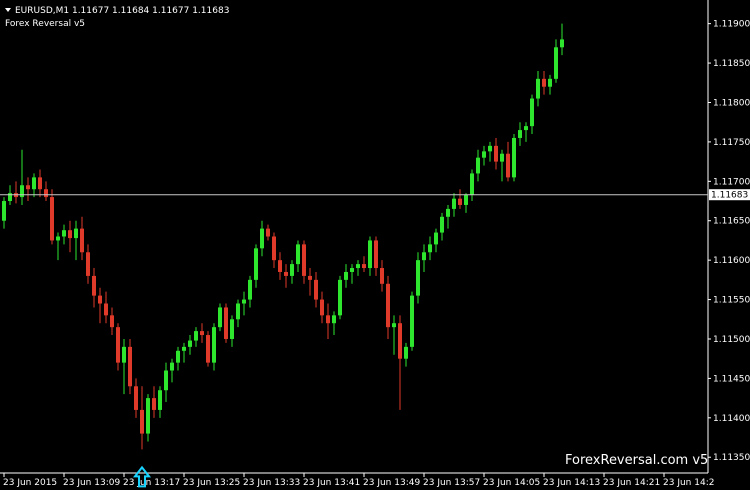  Describe the element at coordinates (451, 483) in the screenshot. I see `x-tick-label: 23 Jun 13:57` at that location.